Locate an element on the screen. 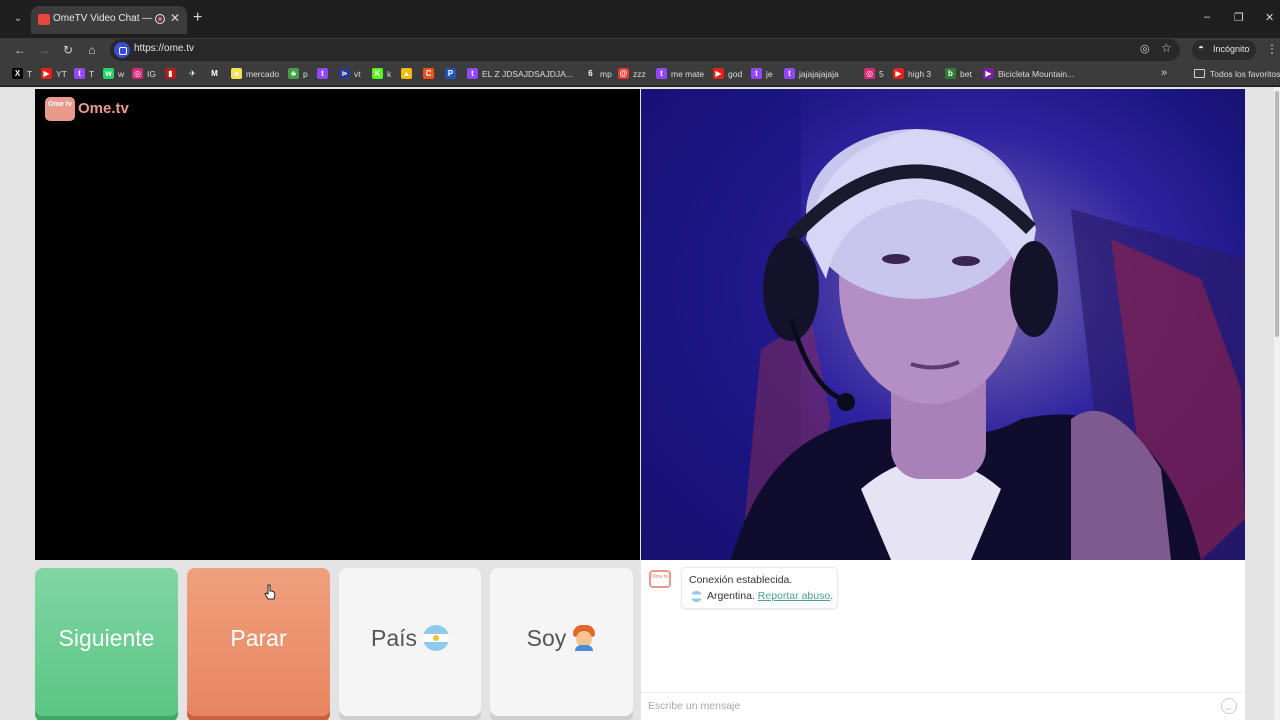 This screenshot has width=1280, height=720. drive-icon: ▲ is located at coordinates (406, 73).